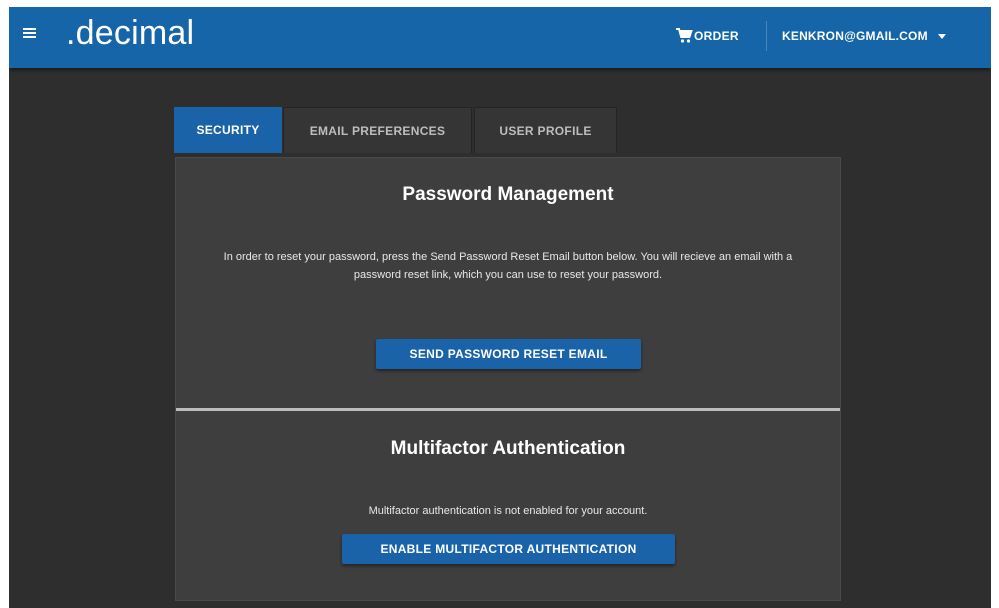 The image size is (999, 608). What do you see at coordinates (500, 37) in the screenshot?
I see `top-navigation-bar: .decimal ORDER KENKRON@GMAIL.COM` at bounding box center [500, 37].